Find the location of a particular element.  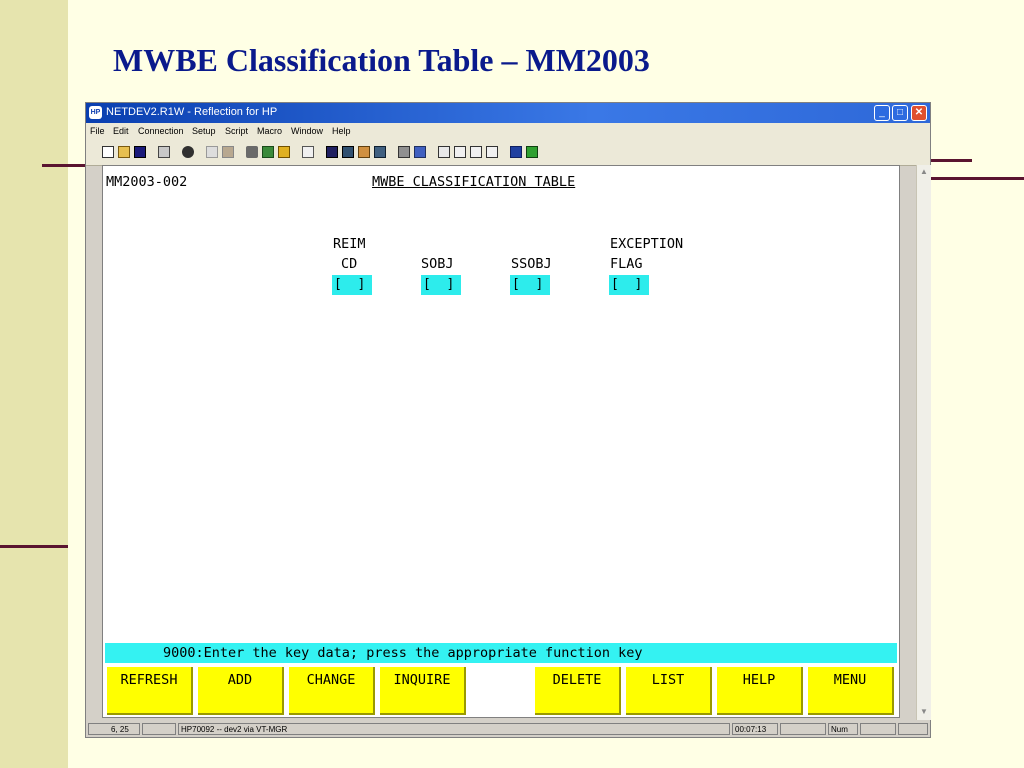

menu-setup: Setup is located at coordinates (204, 131).